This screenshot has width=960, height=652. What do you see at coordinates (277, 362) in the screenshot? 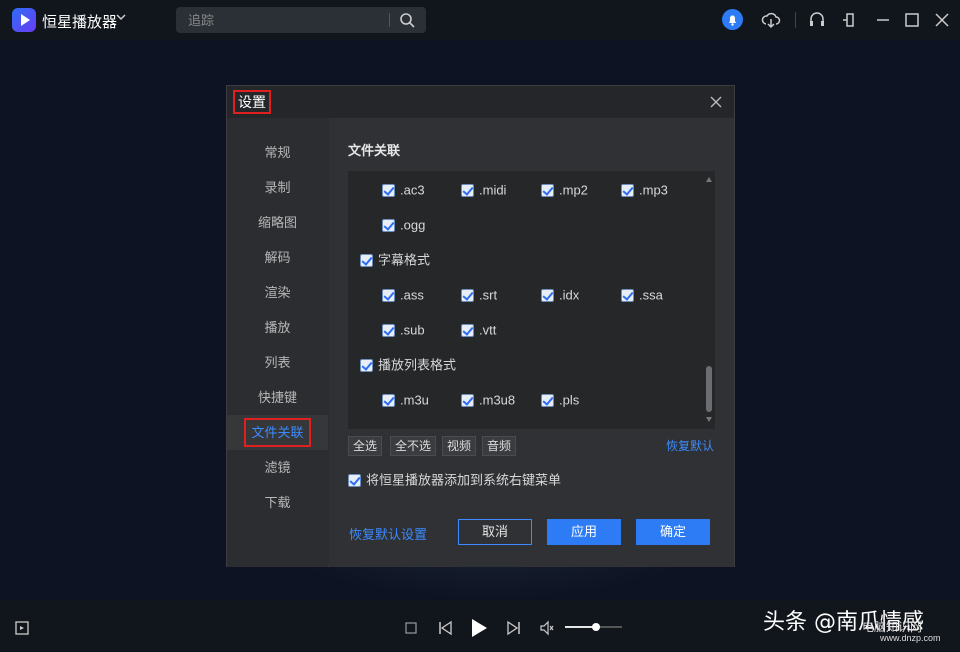
I see `sidebar-item-list: 列表` at bounding box center [277, 362].